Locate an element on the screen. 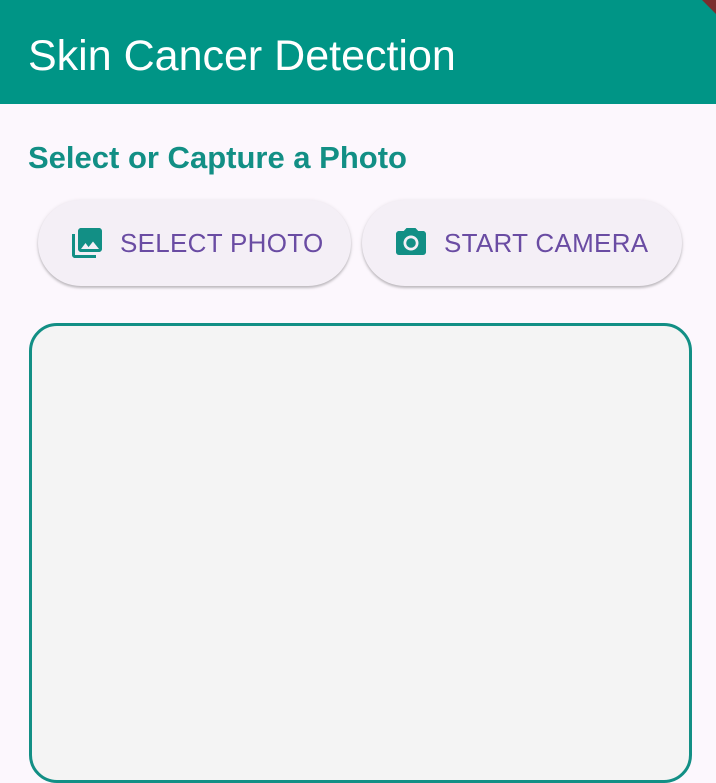 This screenshot has height=783, width=716. debug-banner is located at coordinates (693, 16).